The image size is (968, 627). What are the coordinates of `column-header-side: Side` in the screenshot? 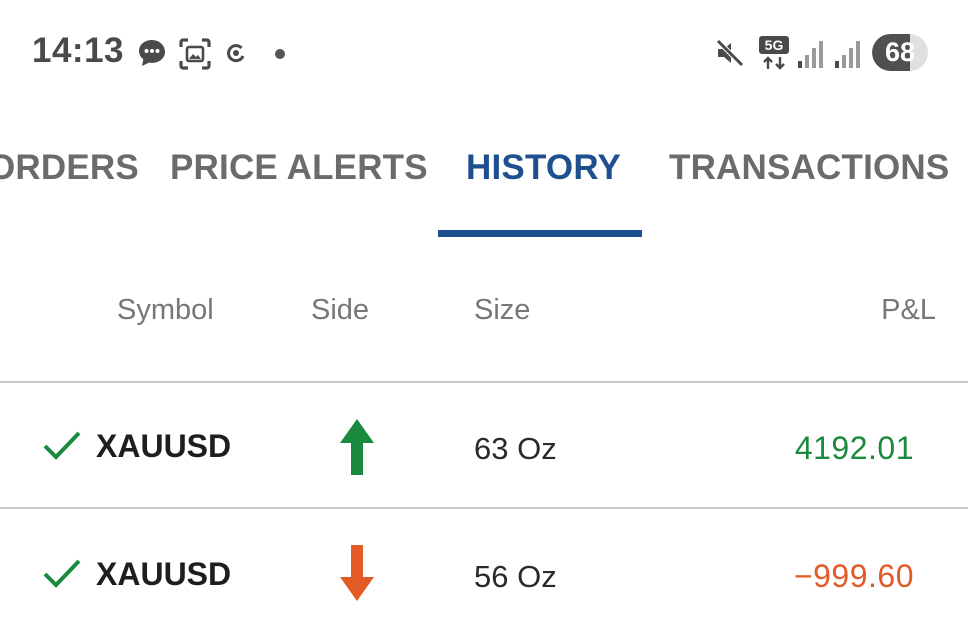 It's located at (340, 310).